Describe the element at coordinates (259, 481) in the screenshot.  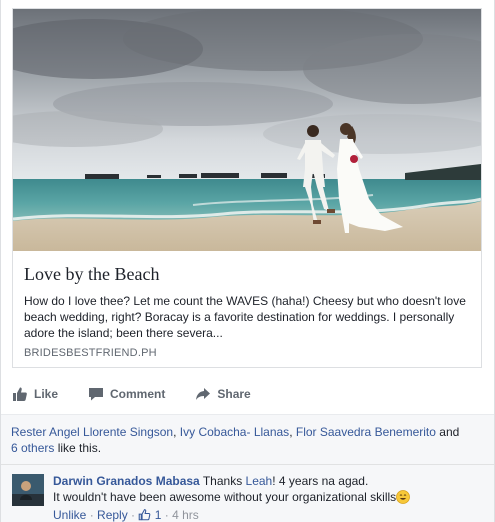
I see `comment-mention: Leah` at that location.